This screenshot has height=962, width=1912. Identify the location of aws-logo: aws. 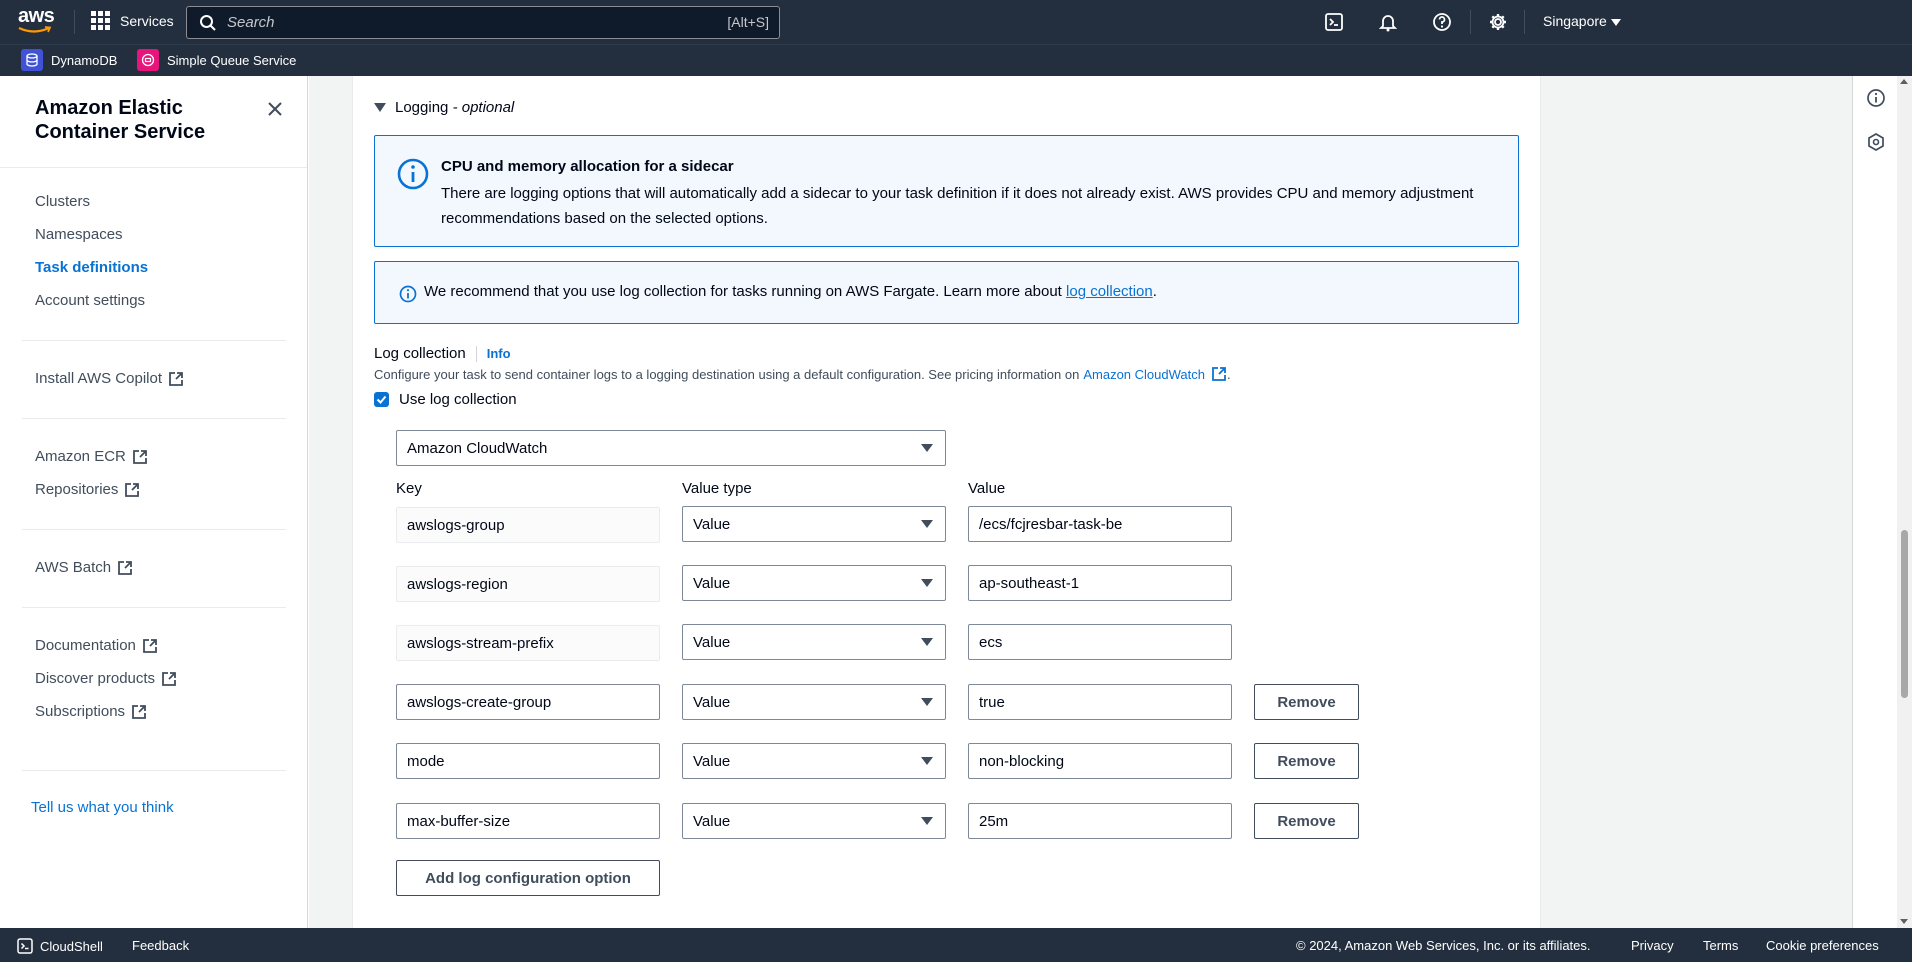
(38, 21).